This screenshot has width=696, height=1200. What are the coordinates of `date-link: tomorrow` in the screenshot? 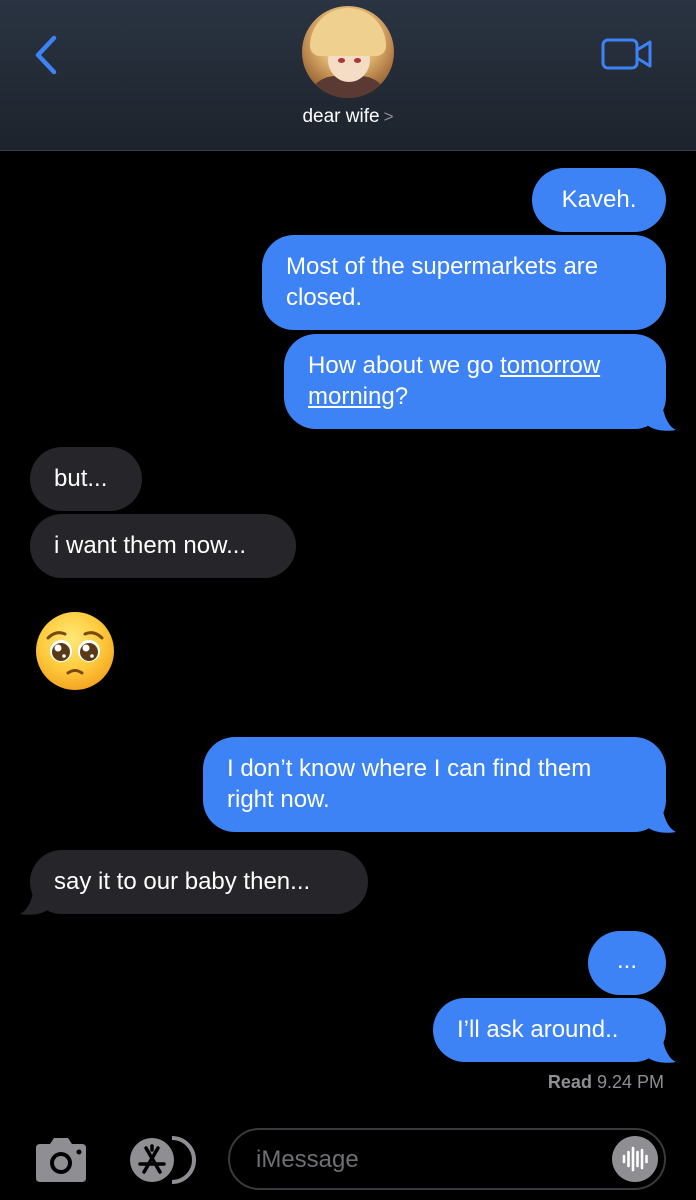 It's located at (550, 365).